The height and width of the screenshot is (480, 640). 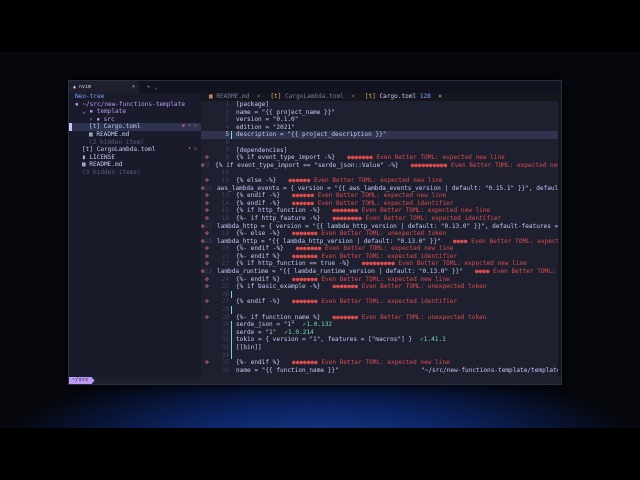 What do you see at coordinates (135, 105) in the screenshot?
I see `neo-tree-root: ▪ ~/src/new-functions-template` at bounding box center [135, 105].